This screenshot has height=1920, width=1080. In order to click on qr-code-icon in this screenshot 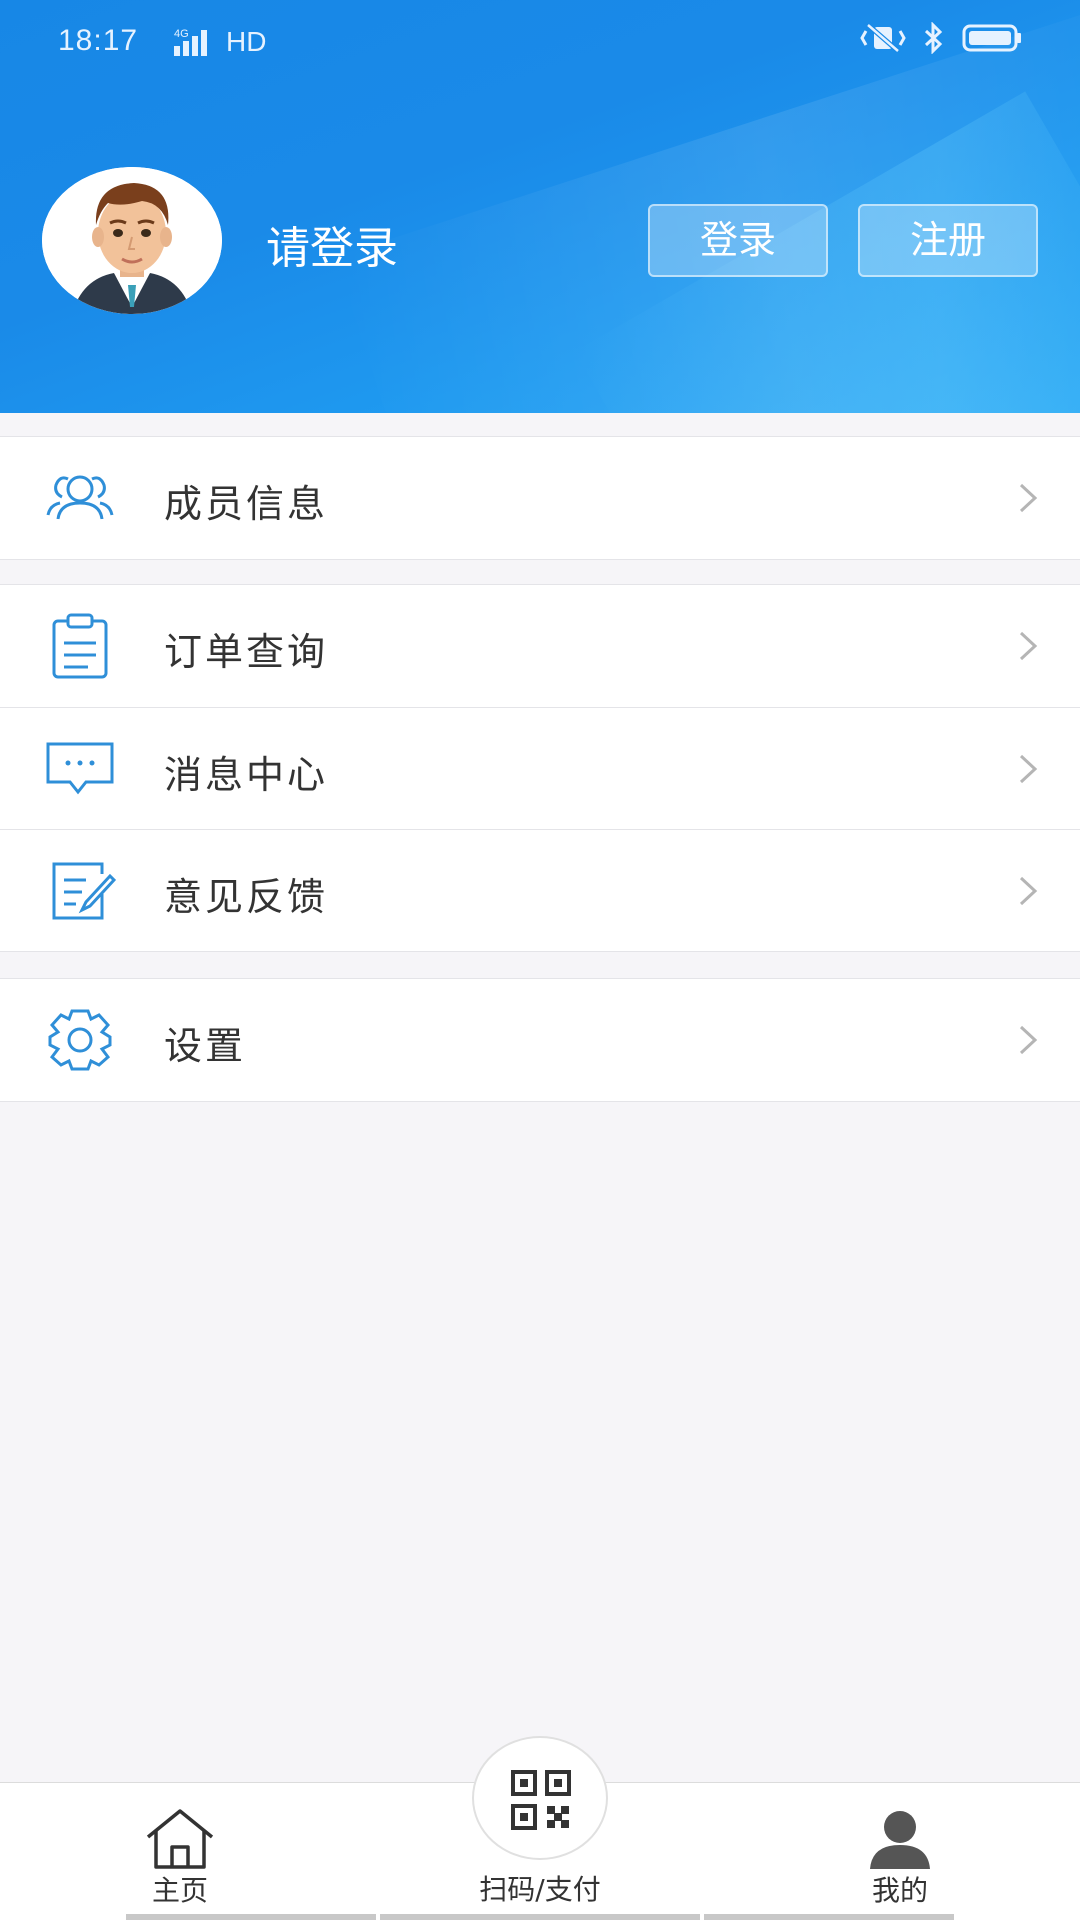, I will do `click(541, 1800)`.